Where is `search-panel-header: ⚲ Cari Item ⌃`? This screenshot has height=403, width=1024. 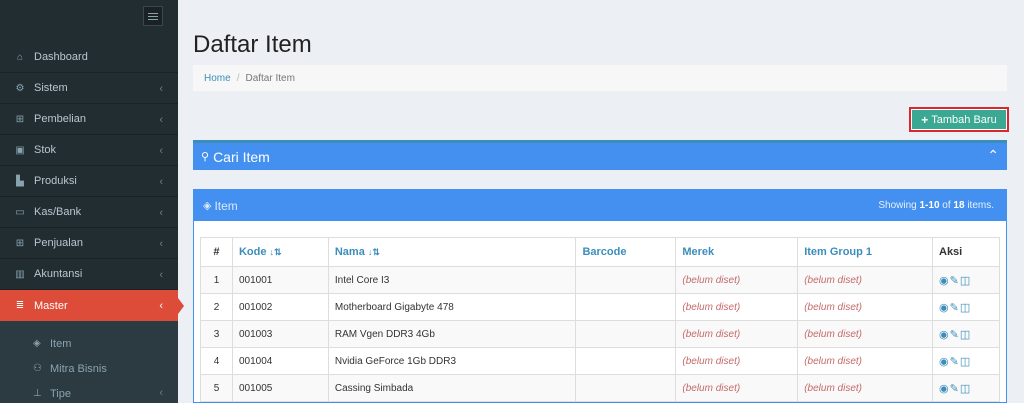 search-panel-header: ⚲ Cari Item ⌃ is located at coordinates (600, 155).